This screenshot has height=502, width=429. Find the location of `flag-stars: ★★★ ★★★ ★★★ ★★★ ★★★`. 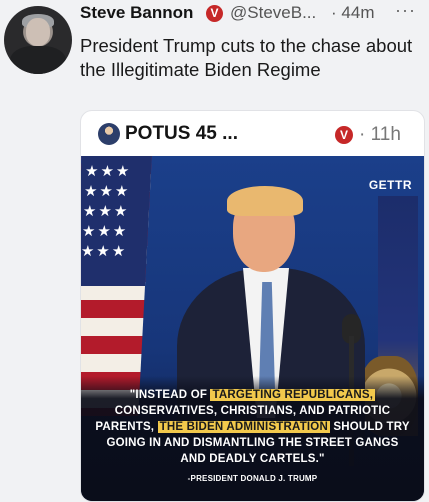

flag-stars: ★★★ ★★★ ★★★ ★★★ ★★★ is located at coordinates (116, 221).